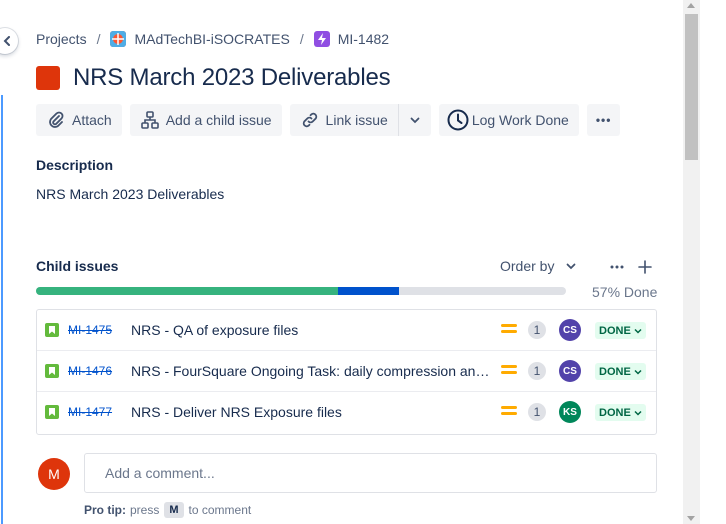 This screenshot has height=524, width=726. I want to click on more-icon, so click(617, 267).